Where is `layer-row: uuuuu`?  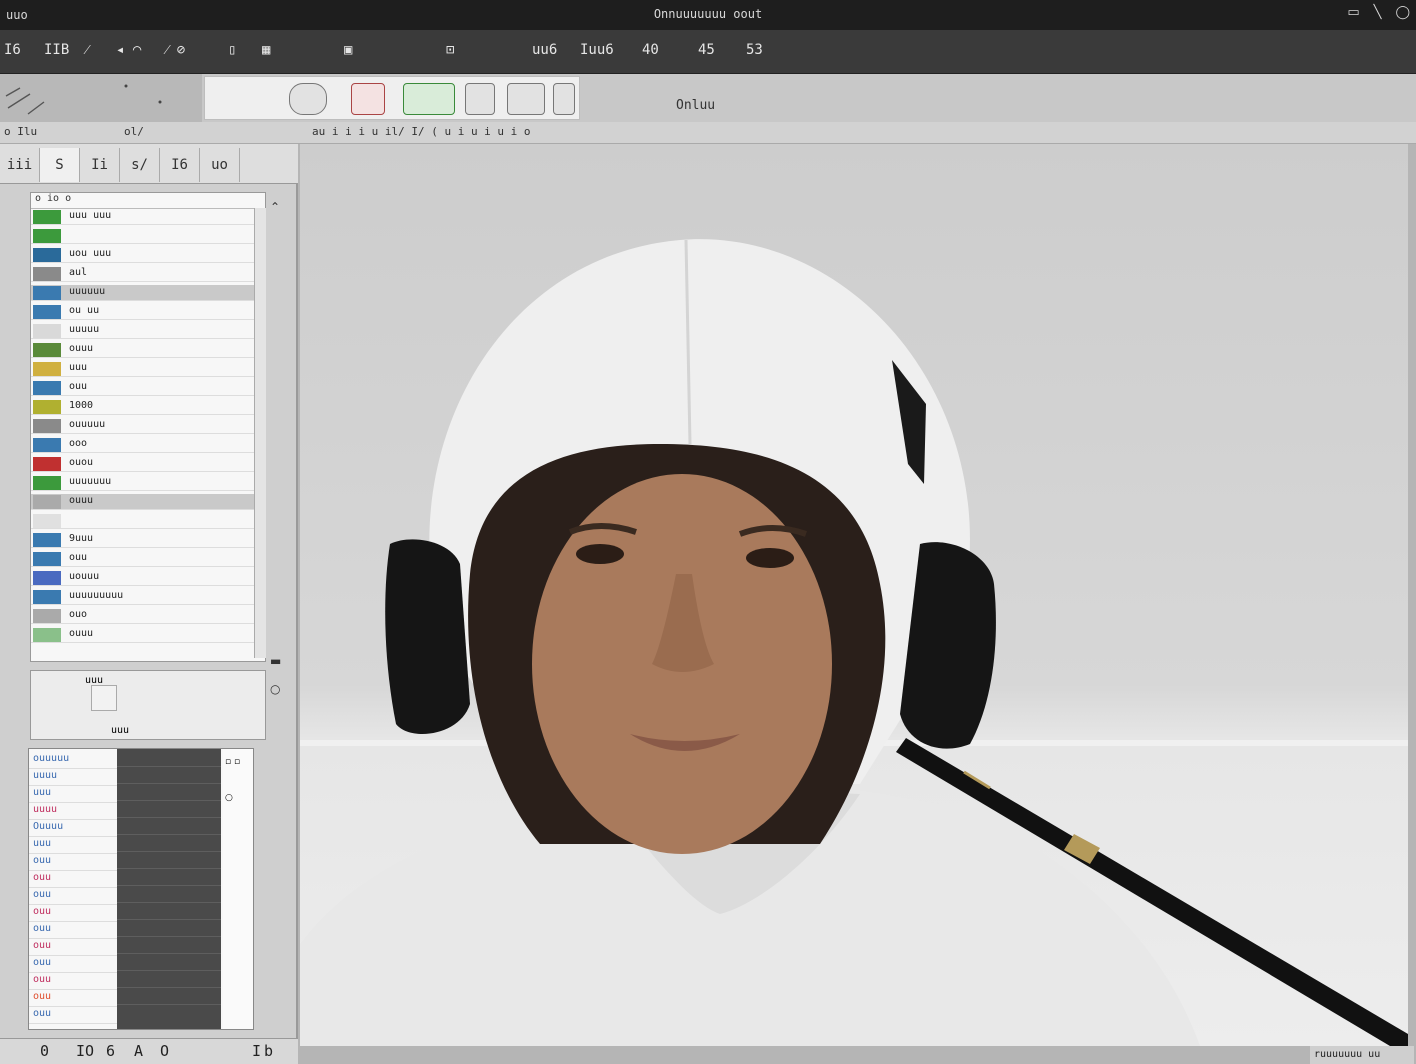
layer-row: uuuuu is located at coordinates (148, 331).